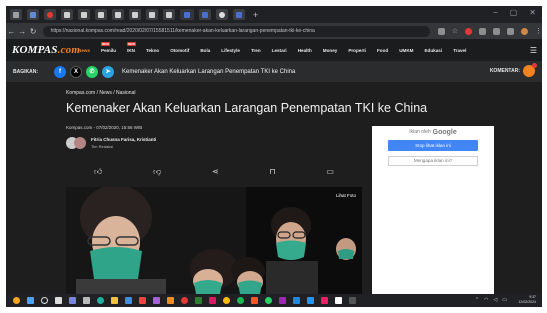 This screenshot has height=313, width=547. I want to click on back-icon: ←, so click(11, 31).